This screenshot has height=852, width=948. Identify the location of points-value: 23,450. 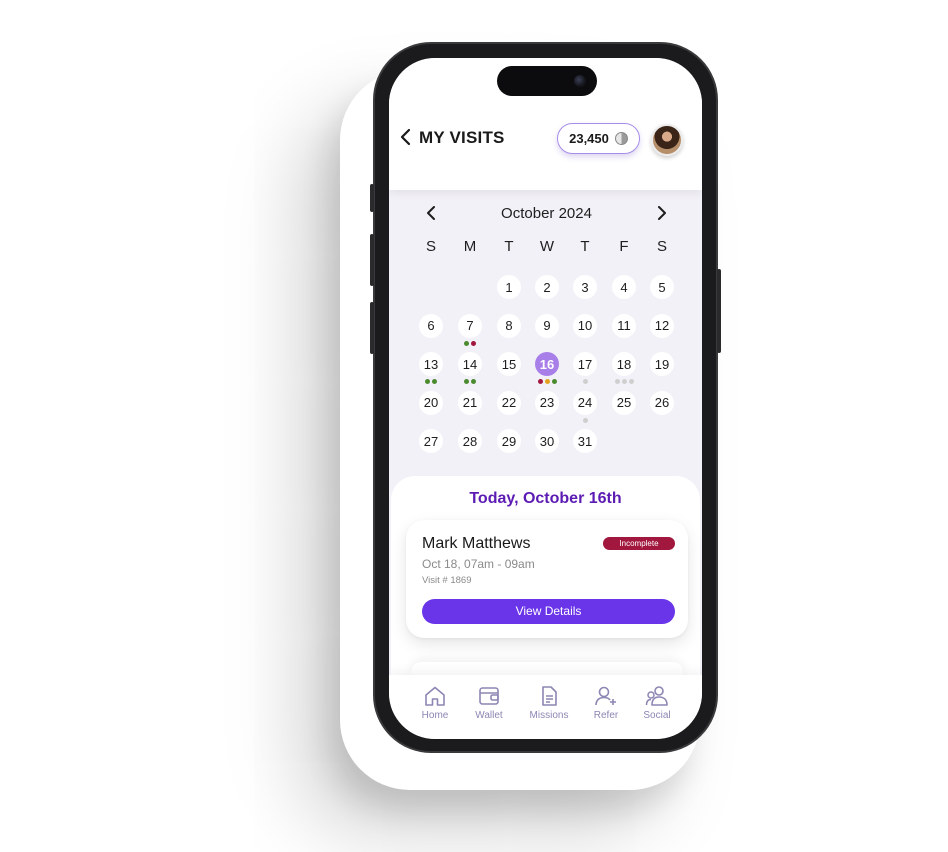
(589, 138).